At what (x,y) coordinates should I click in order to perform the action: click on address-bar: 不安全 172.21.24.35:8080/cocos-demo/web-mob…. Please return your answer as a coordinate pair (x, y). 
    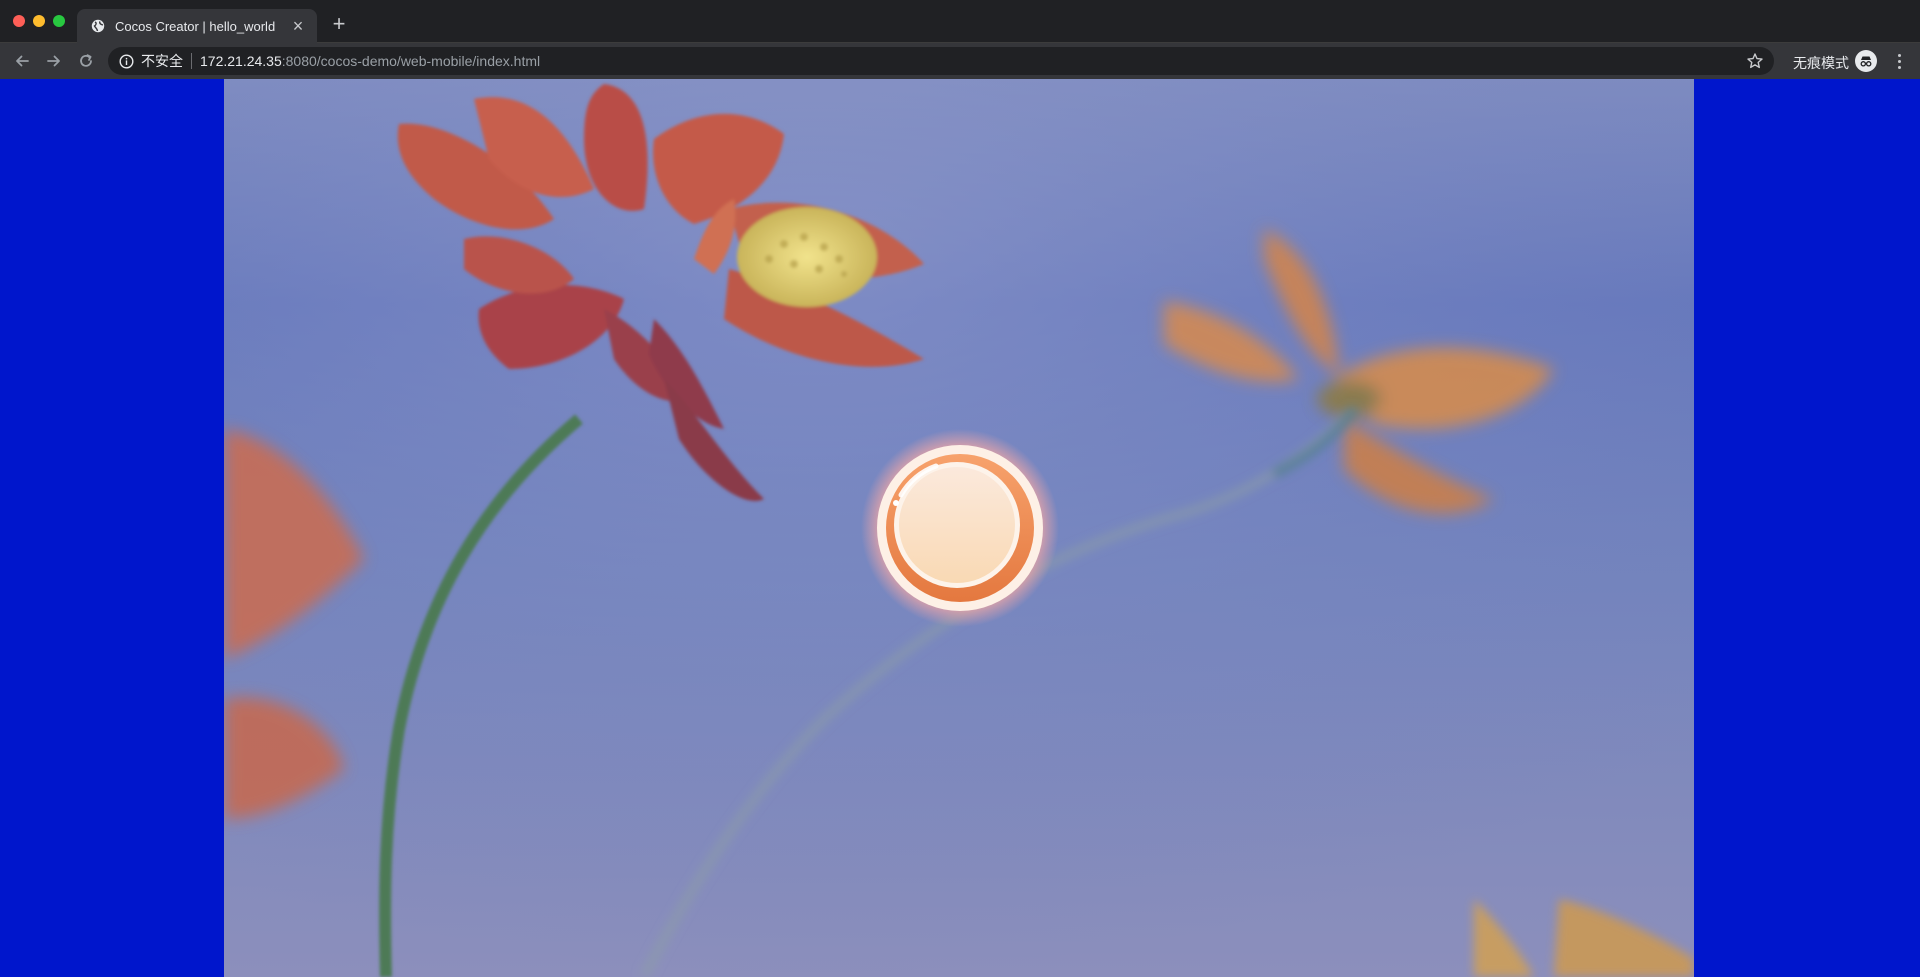
    Looking at the image, I should click on (941, 61).